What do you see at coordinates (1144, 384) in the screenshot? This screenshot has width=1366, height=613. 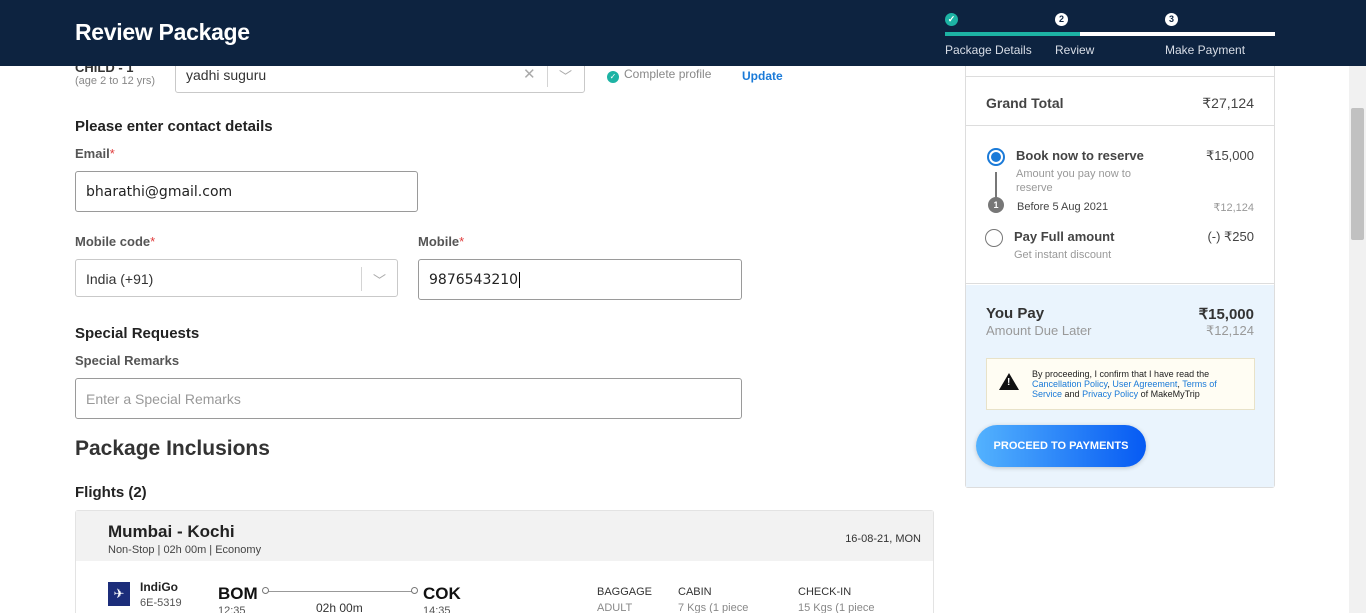 I see `user-agreement-link: User Agreement` at bounding box center [1144, 384].